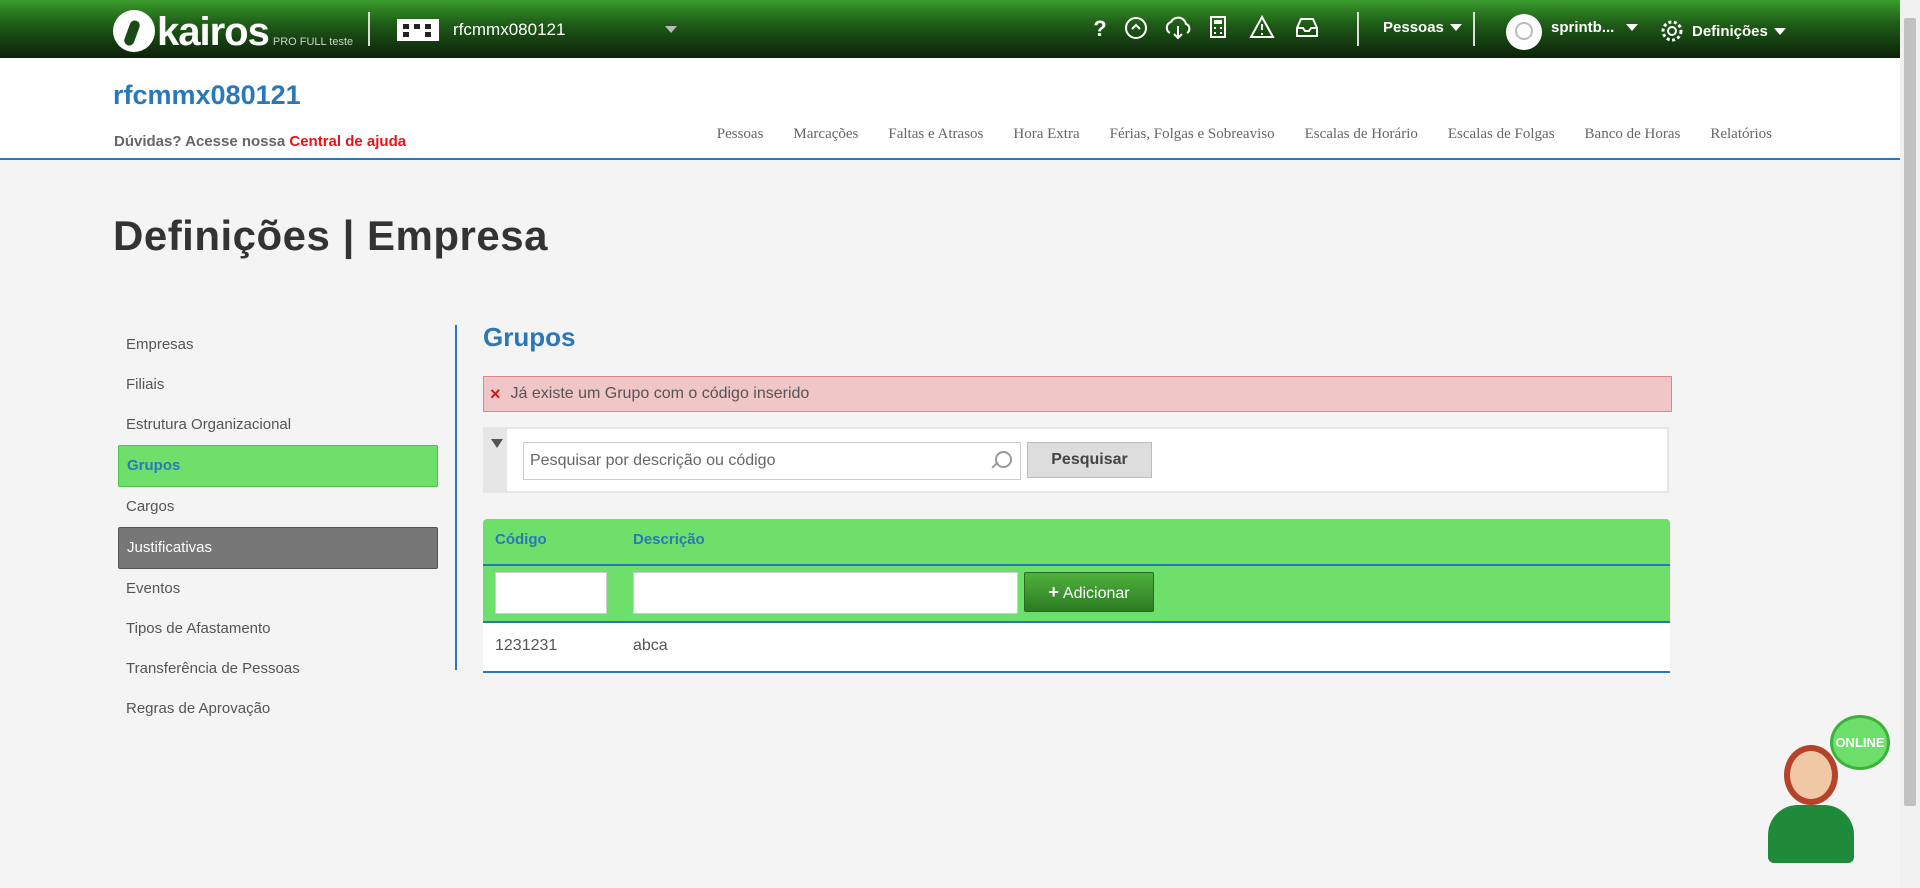  Describe the element at coordinates (330, 235) in the screenshot. I see `page-title: Definições | Empresa` at that location.